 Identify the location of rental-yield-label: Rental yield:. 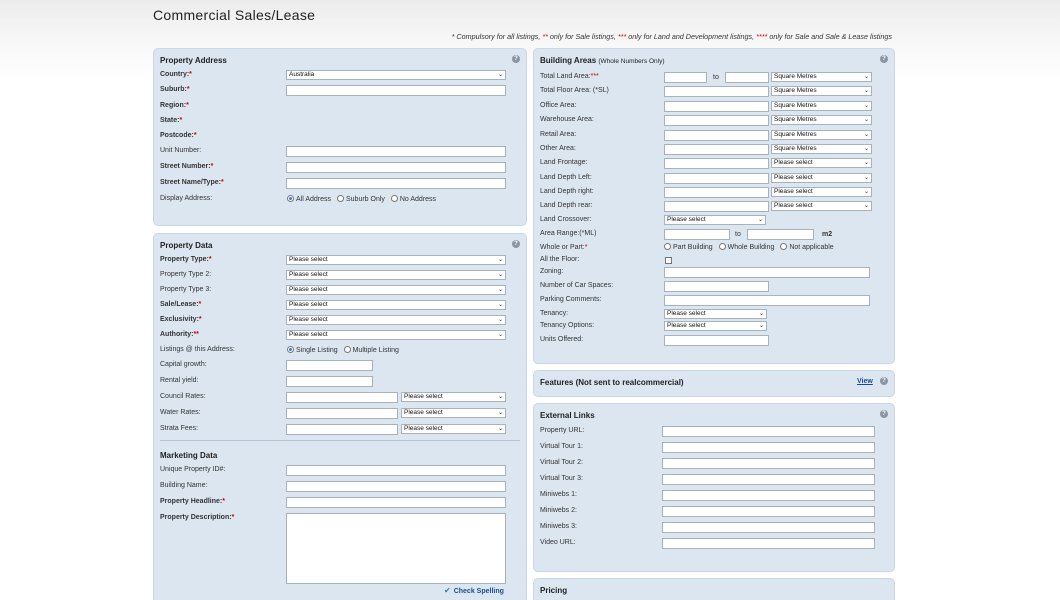
(179, 380).